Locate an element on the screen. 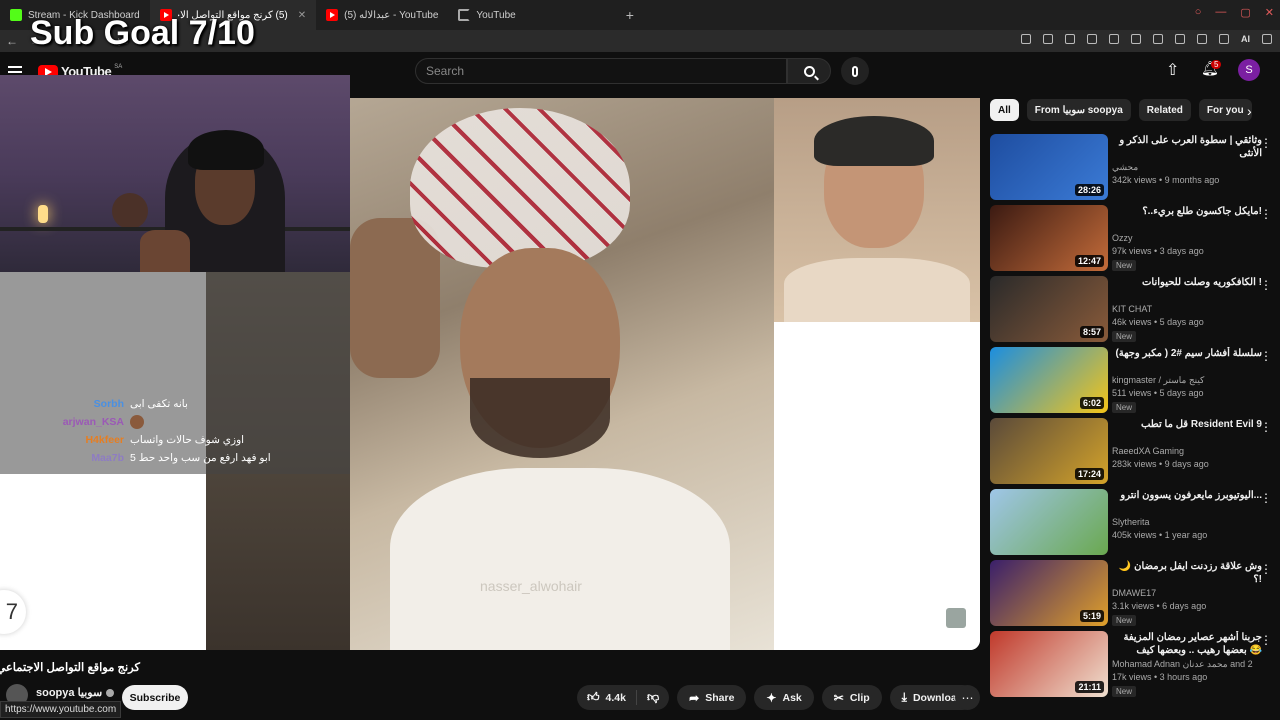 The image size is (1280, 720). menu-icon is located at coordinates (1267, 39).